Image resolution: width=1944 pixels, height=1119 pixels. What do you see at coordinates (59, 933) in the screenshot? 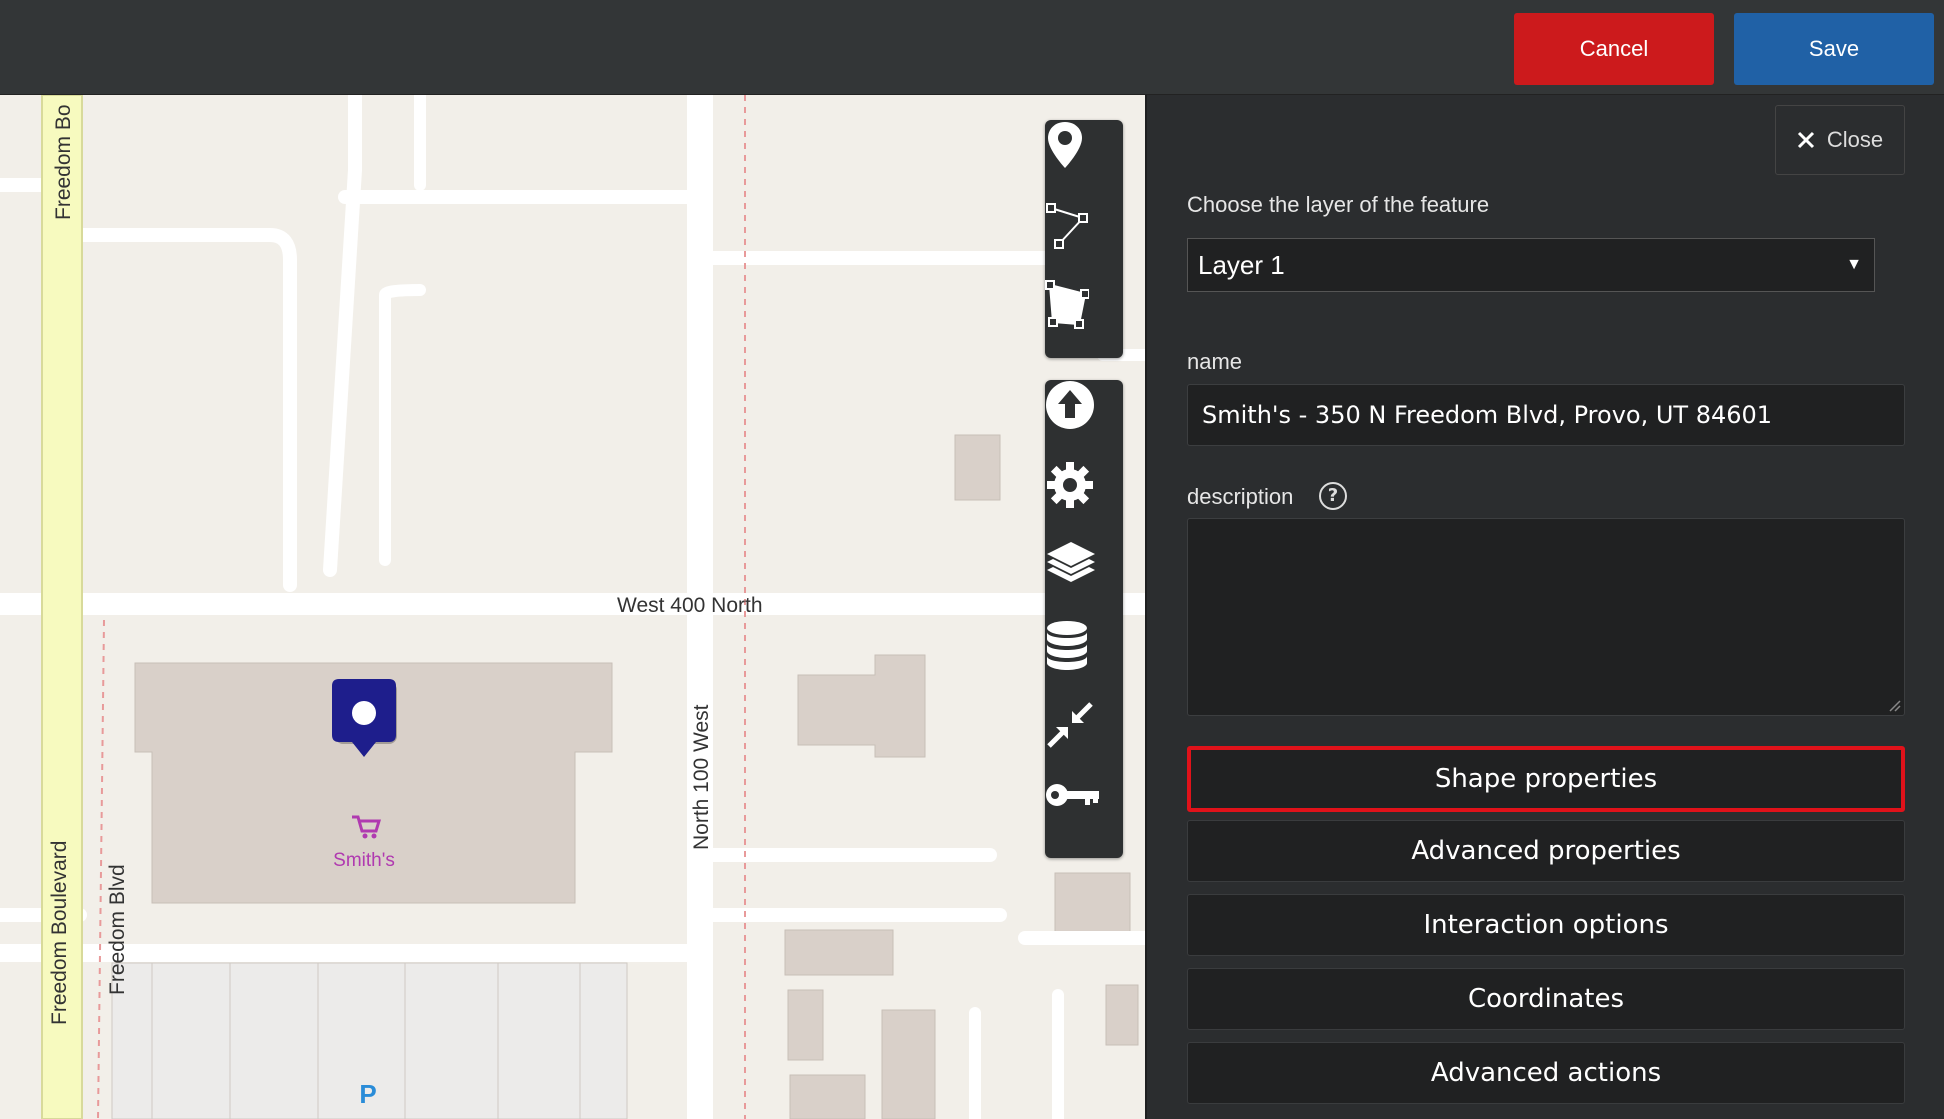
I see `street-label-freedom-boulevard: Freedom Boulevard` at bounding box center [59, 933].